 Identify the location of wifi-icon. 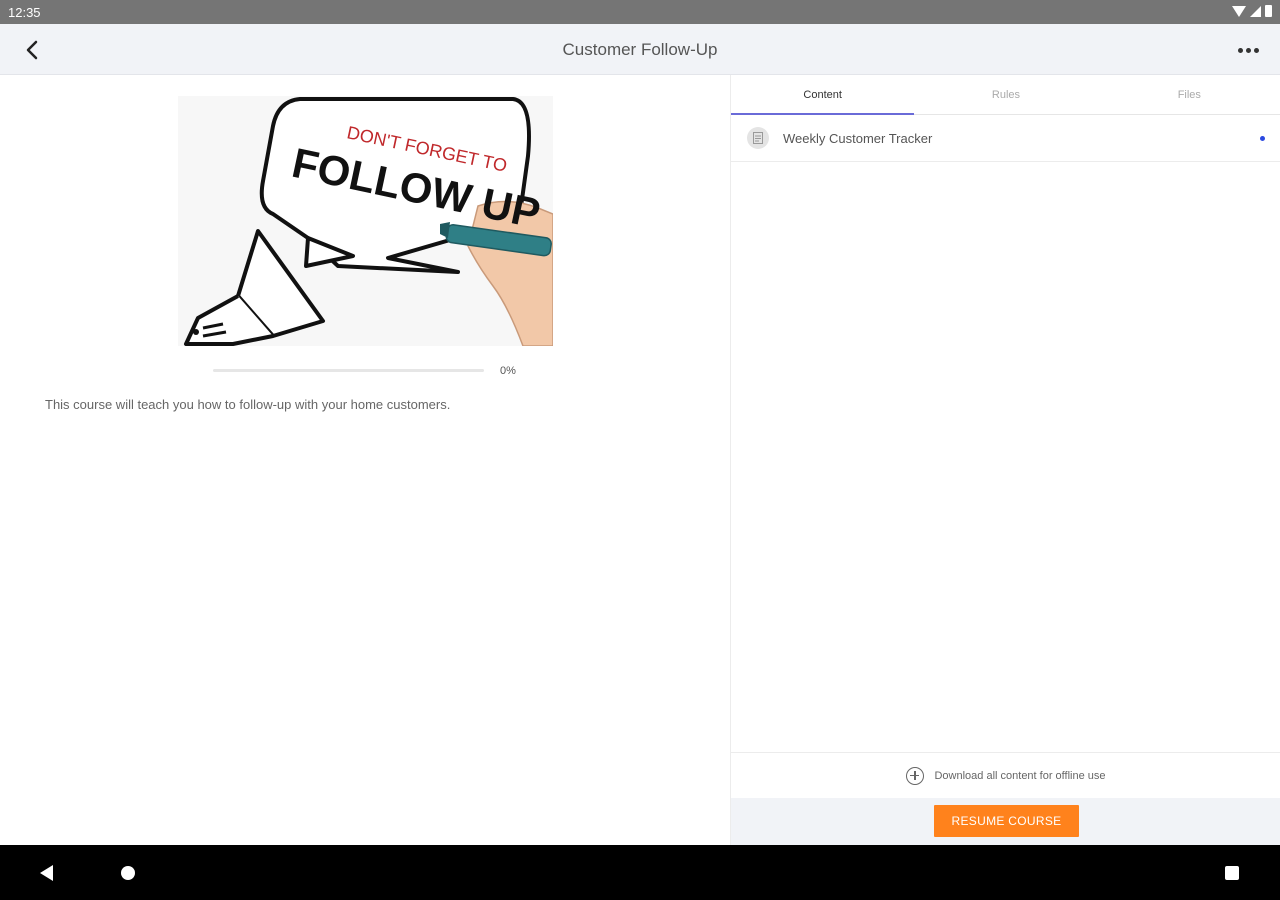
(1239, 11).